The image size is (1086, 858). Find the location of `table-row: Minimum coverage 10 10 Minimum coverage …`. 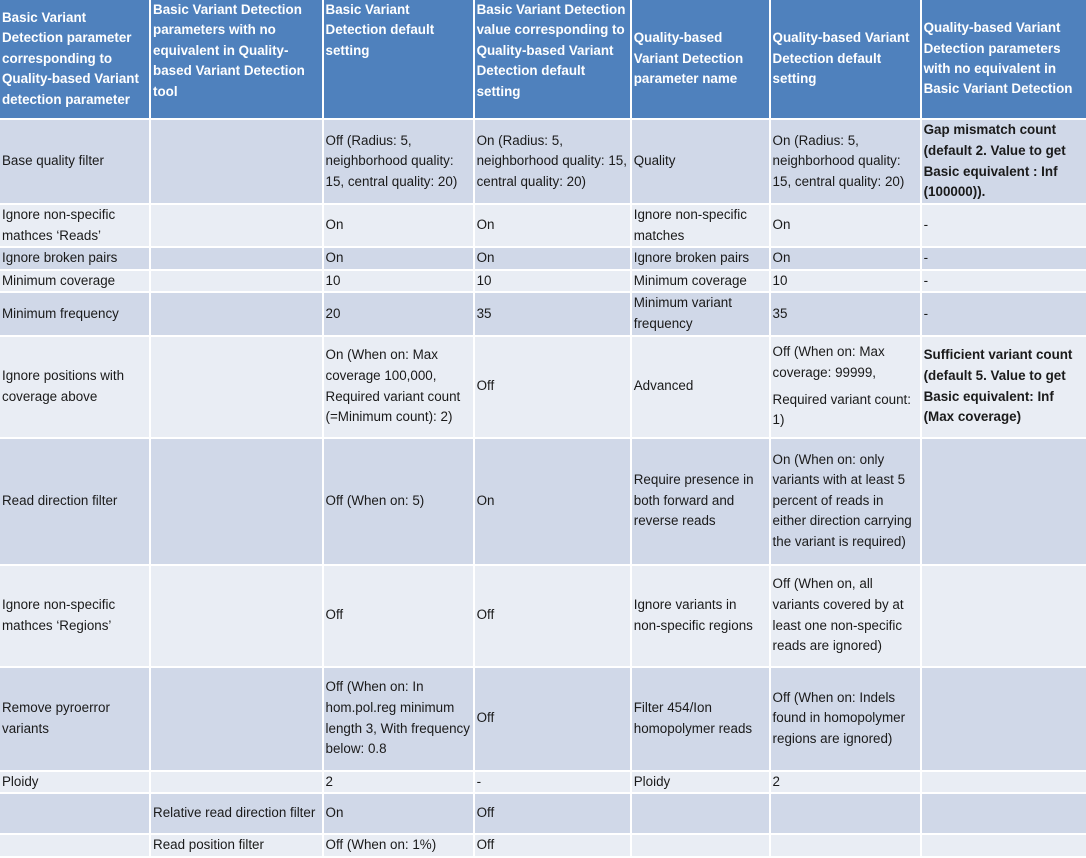

table-row: Minimum coverage 10 10 Minimum coverage … is located at coordinates (543, 281).